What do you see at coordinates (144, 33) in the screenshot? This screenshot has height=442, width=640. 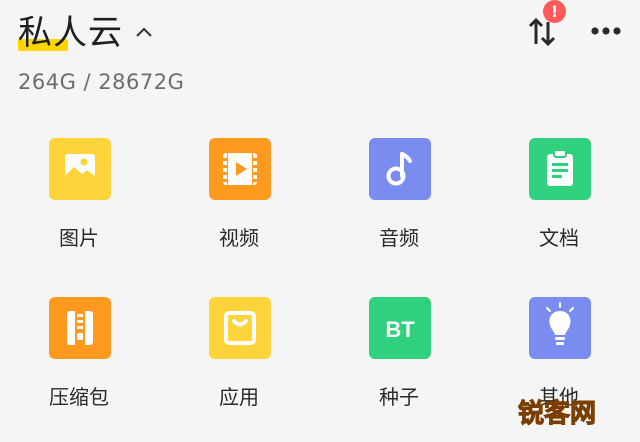 I see `chevron-up-icon` at bounding box center [144, 33].